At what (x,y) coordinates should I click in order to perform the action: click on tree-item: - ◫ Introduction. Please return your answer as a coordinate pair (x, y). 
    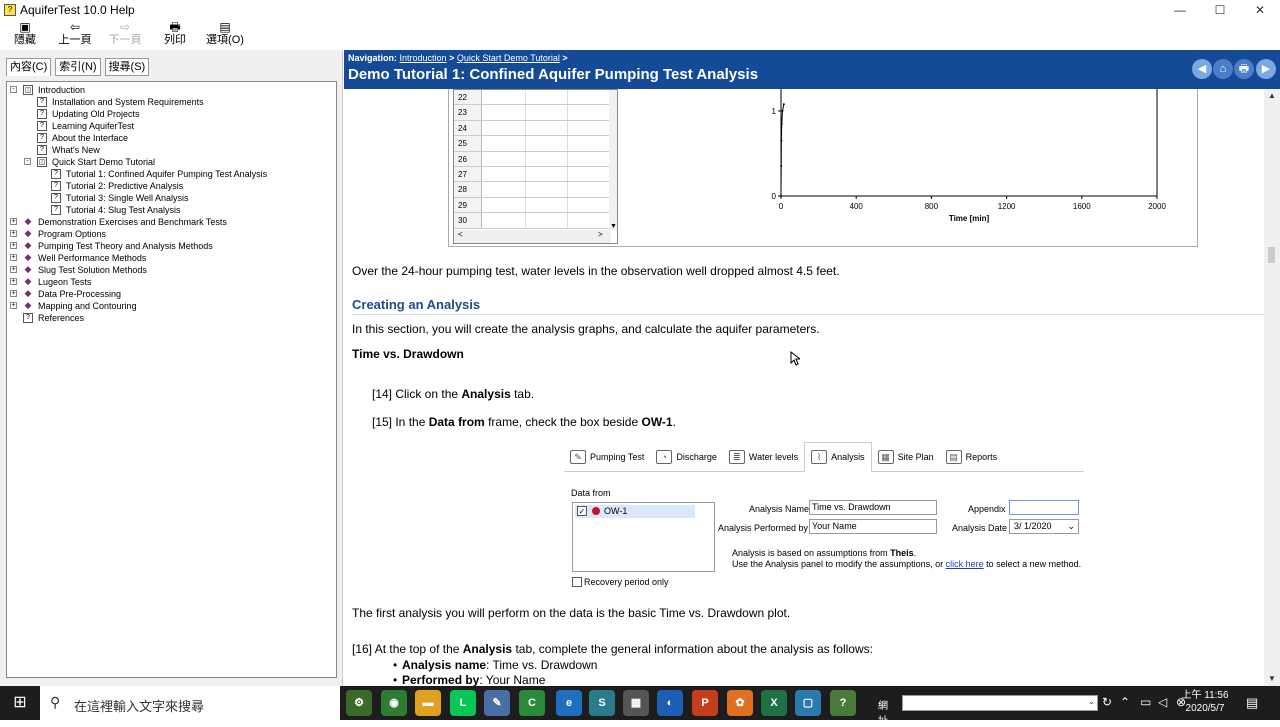
    Looking at the image, I should click on (171, 90).